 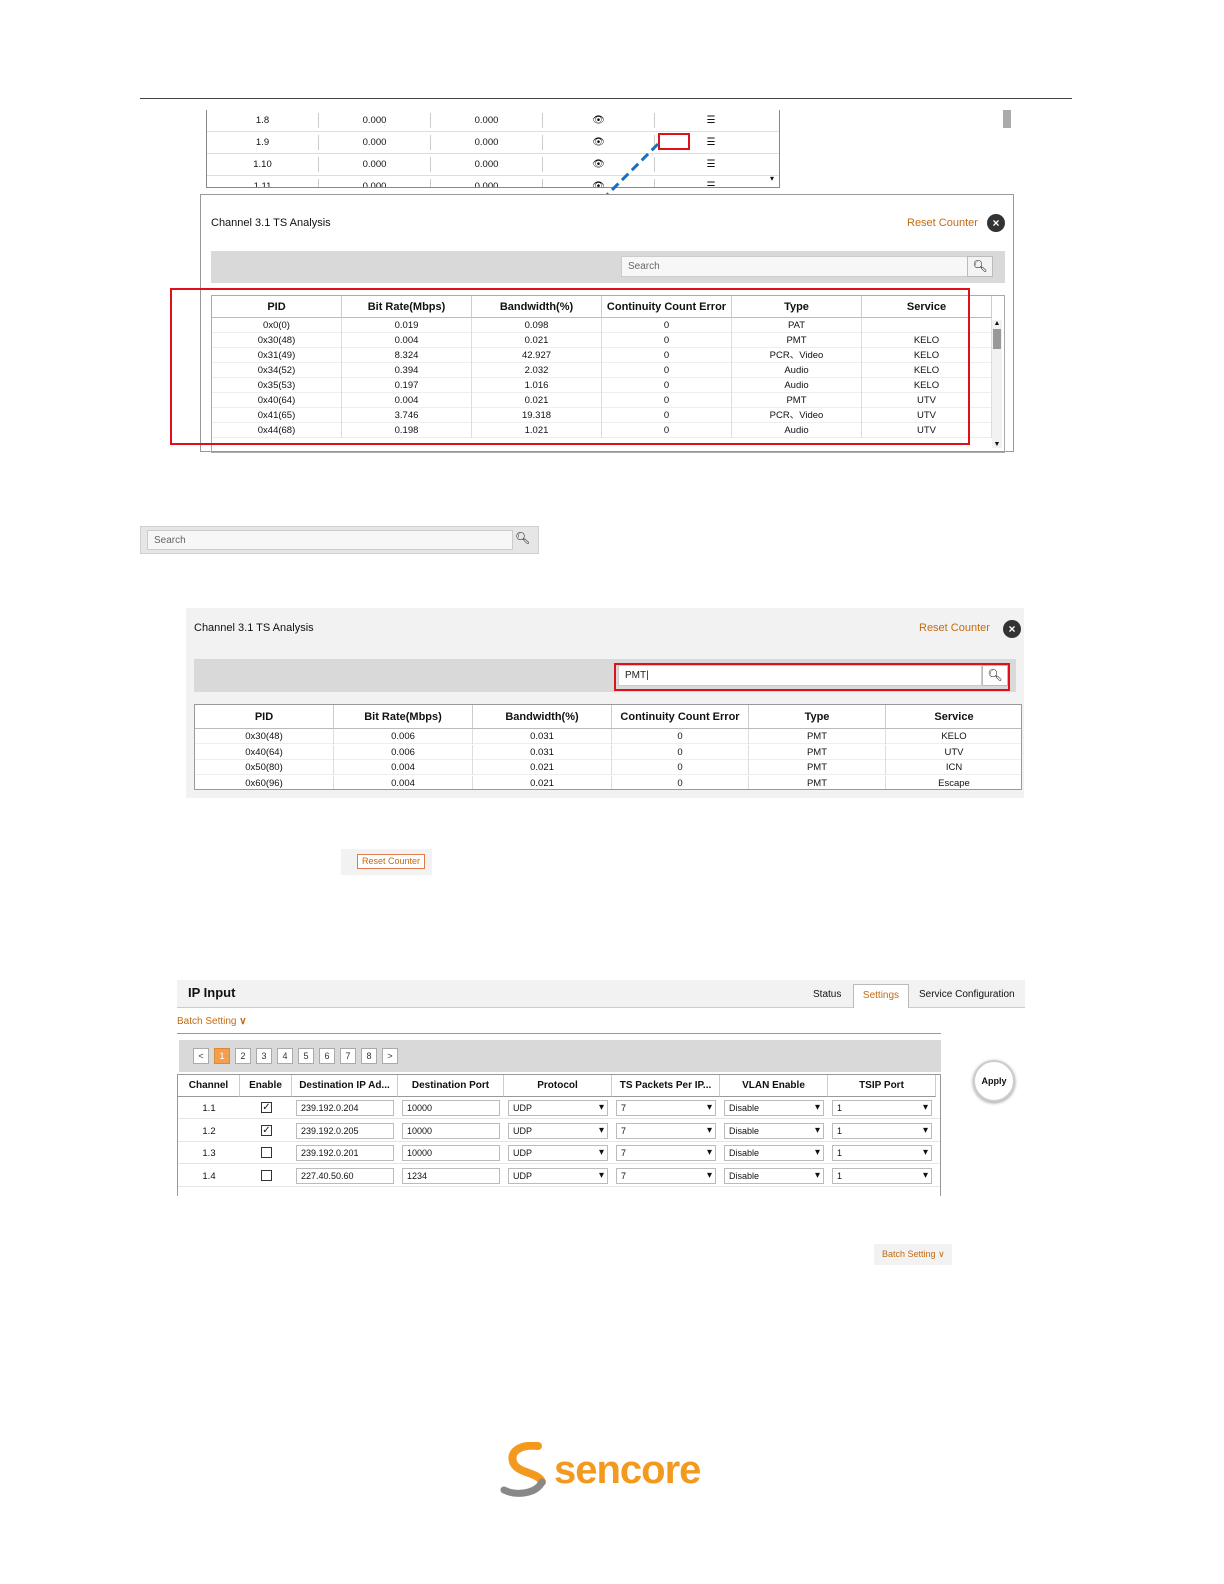 I want to click on table-cell: 0.006, so click(x=403, y=736).